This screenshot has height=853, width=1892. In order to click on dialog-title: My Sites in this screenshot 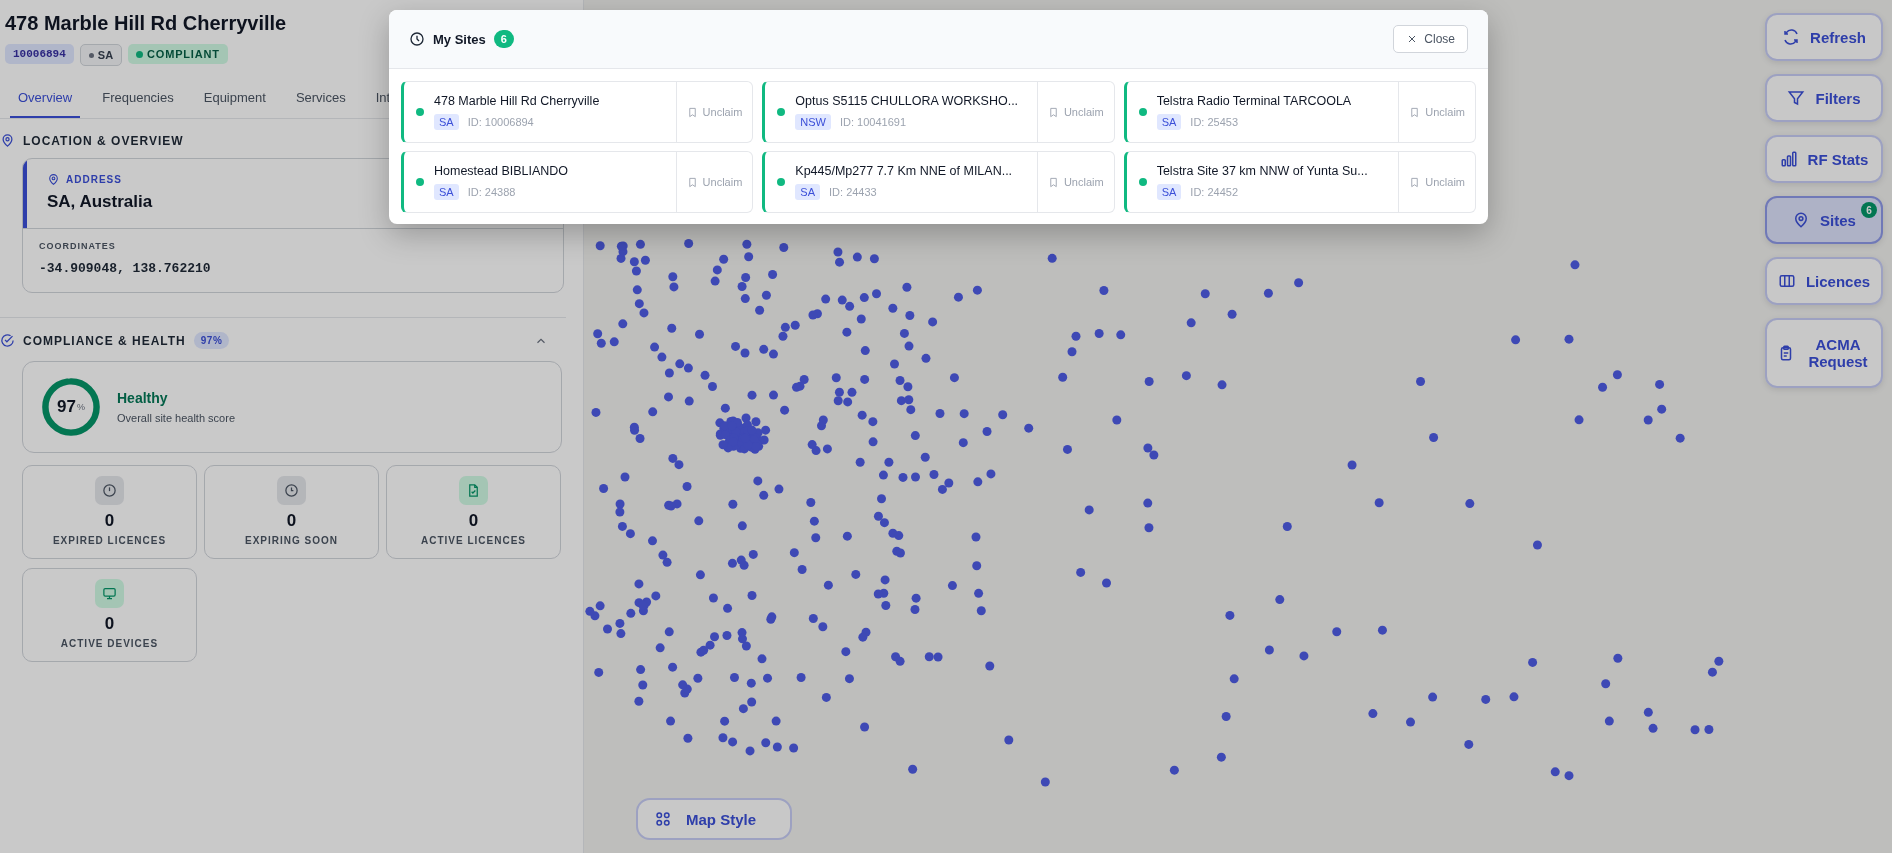, I will do `click(459, 39)`.